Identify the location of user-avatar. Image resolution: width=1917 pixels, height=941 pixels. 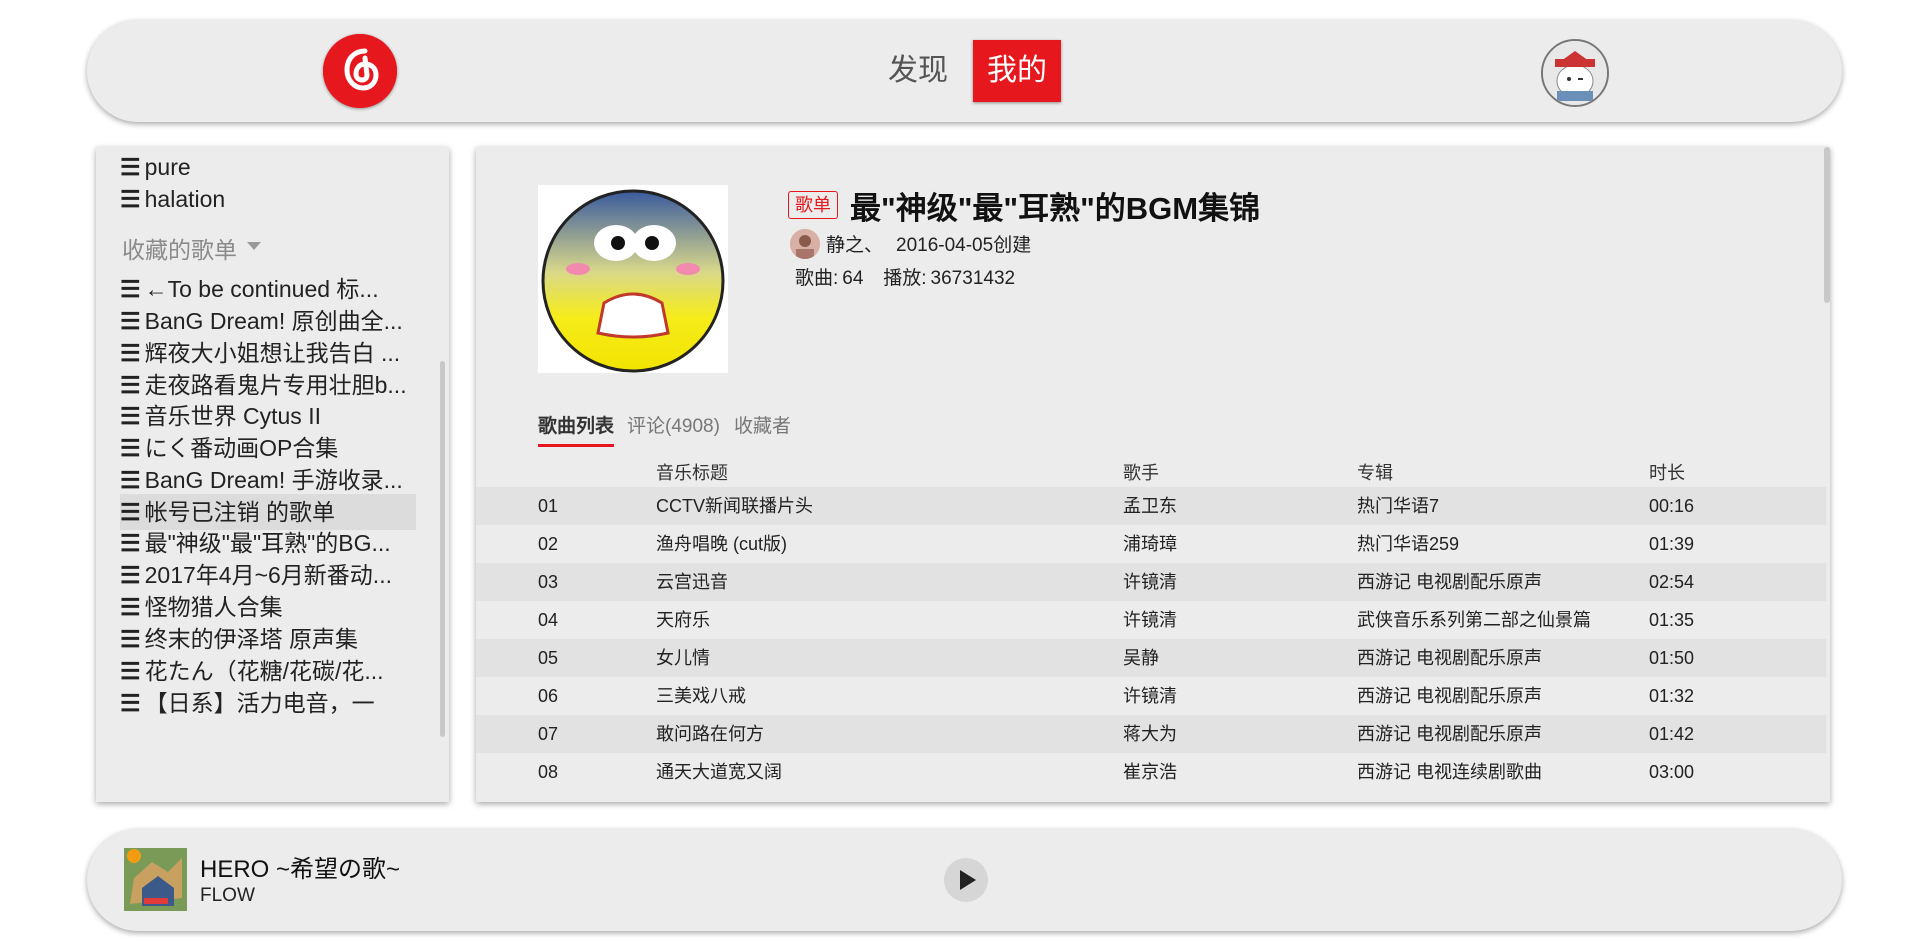
(1575, 73).